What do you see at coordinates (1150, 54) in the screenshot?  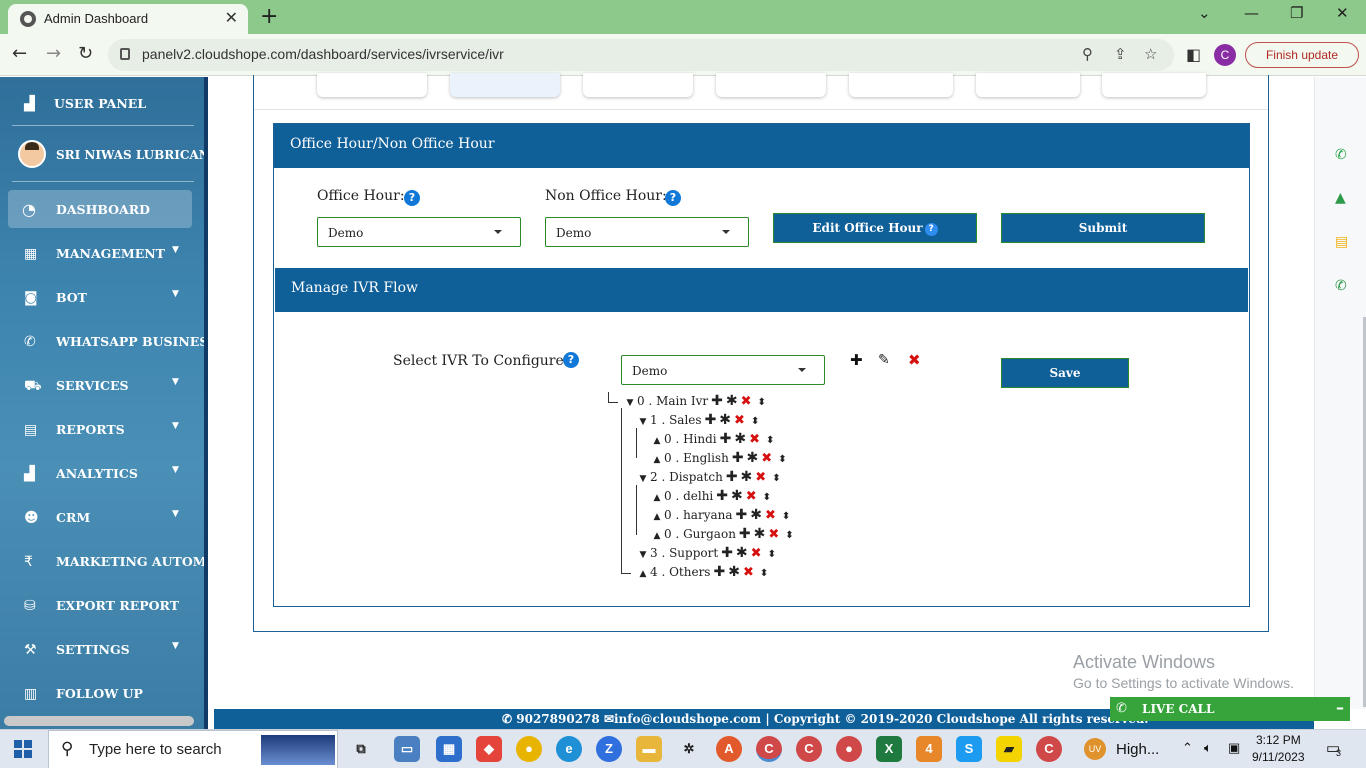 I see `bookmark-star-icon: ☆` at bounding box center [1150, 54].